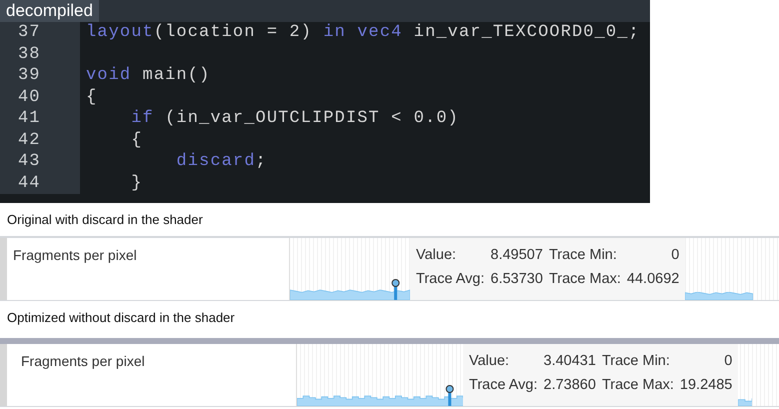 This screenshot has width=779, height=409. Describe the element at coordinates (516, 279) in the screenshot. I see `stat-value: 6.53730` at that location.